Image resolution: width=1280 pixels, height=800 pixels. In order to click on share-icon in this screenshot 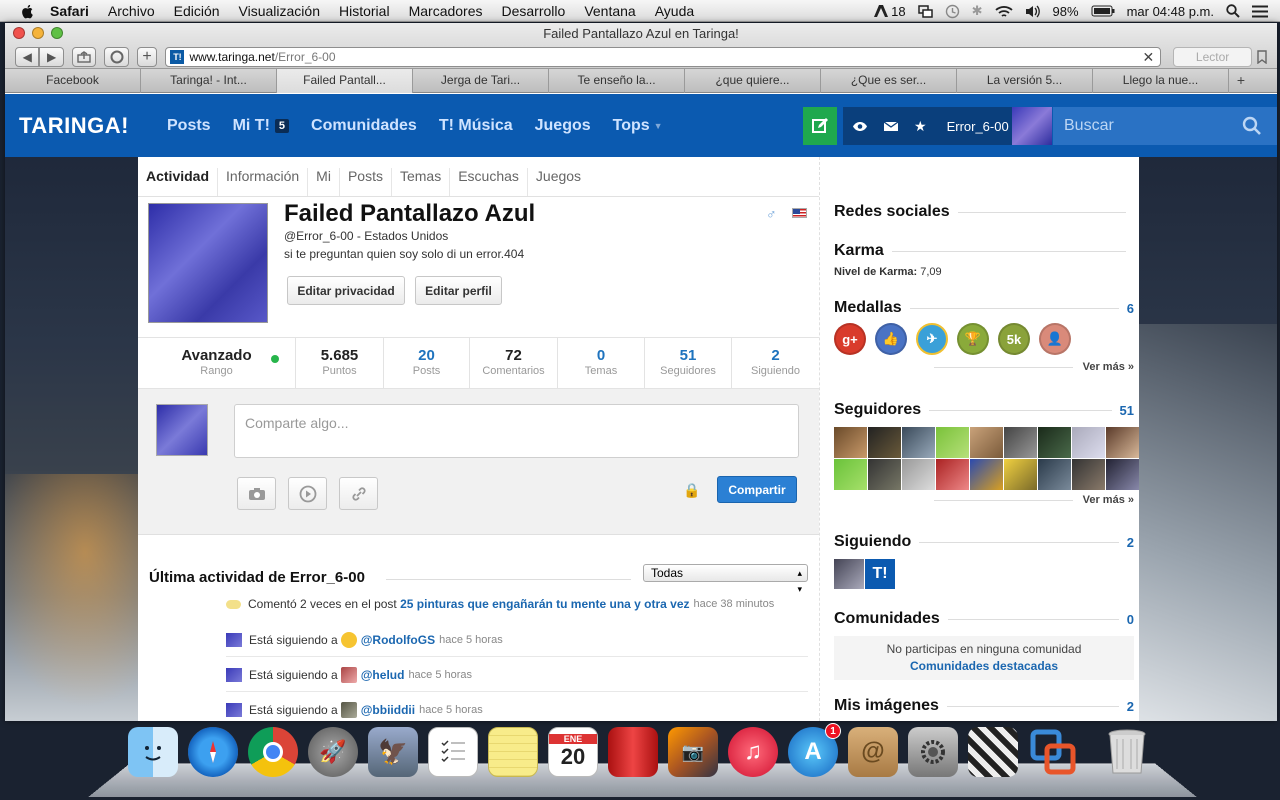, I will do `click(84, 57)`.